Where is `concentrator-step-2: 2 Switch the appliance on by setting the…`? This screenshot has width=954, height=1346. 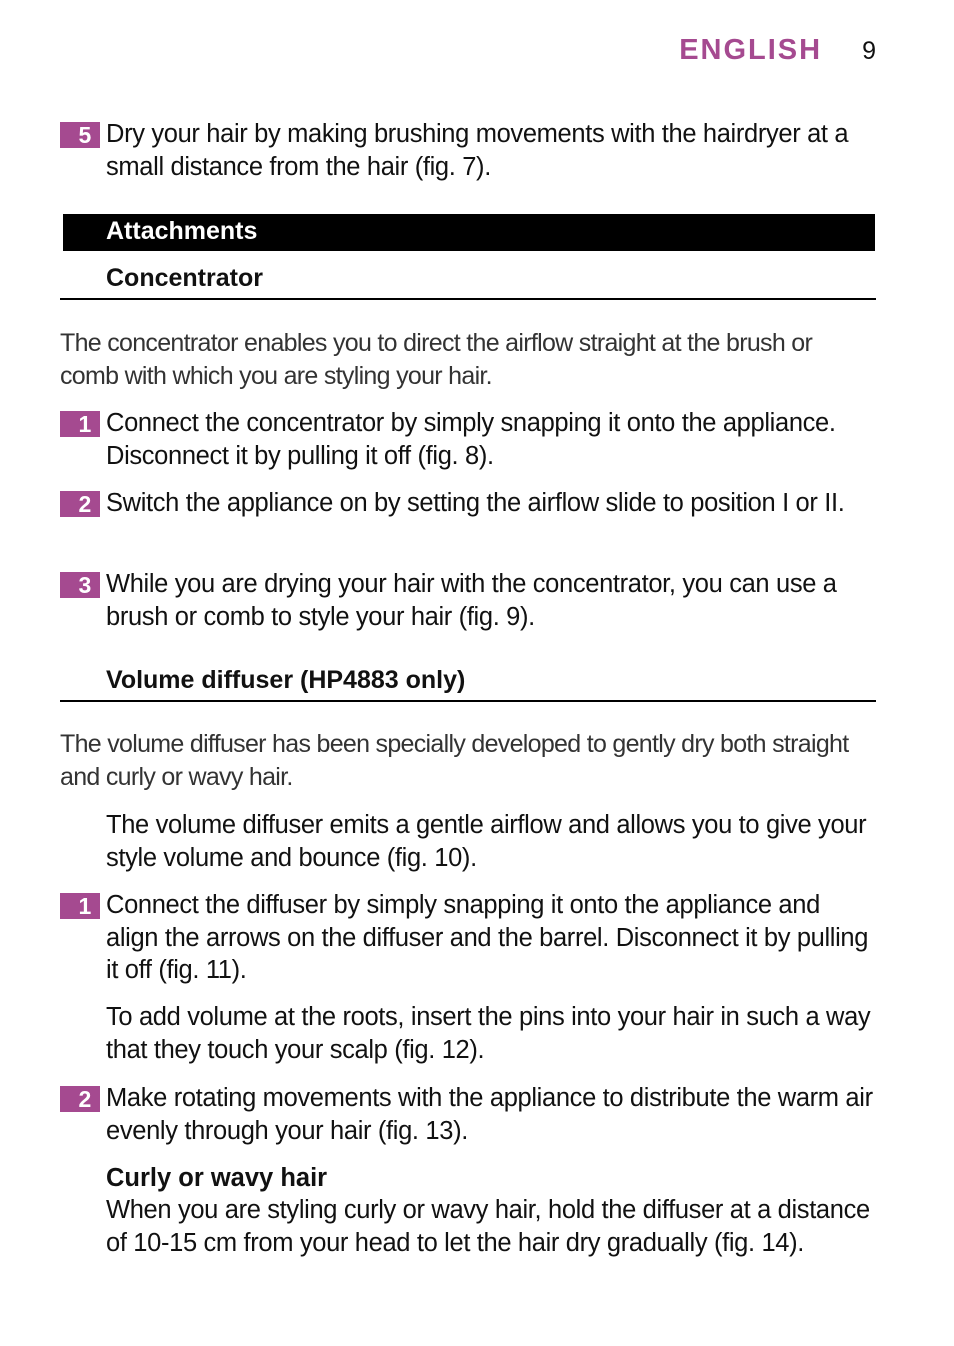
concentrator-step-2: 2 Switch the appliance on by setting the… is located at coordinates (468, 503).